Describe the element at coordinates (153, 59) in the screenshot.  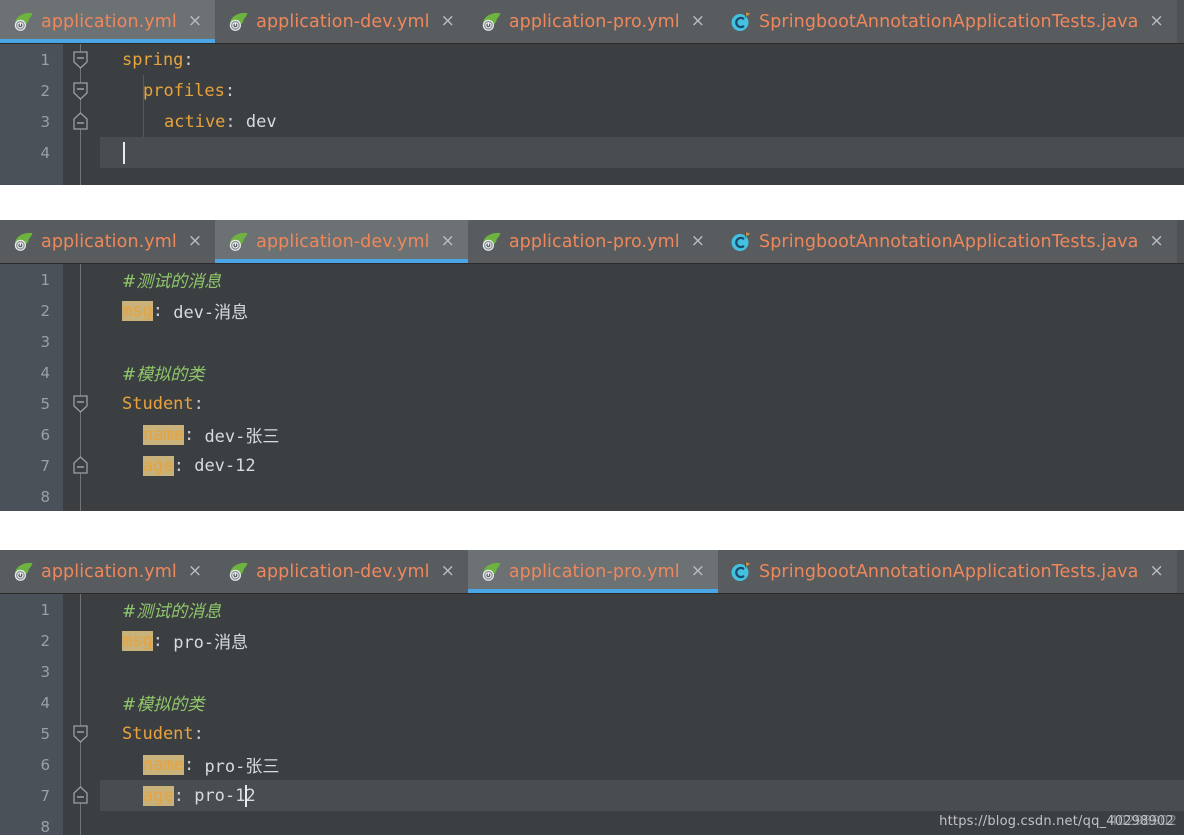
I see `code-token: spring` at that location.